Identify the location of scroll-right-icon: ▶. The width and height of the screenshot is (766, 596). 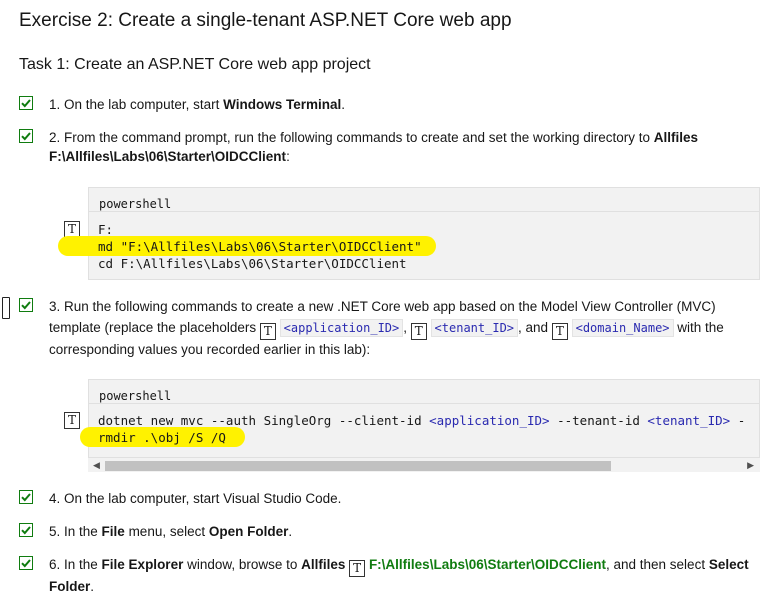
(750, 465).